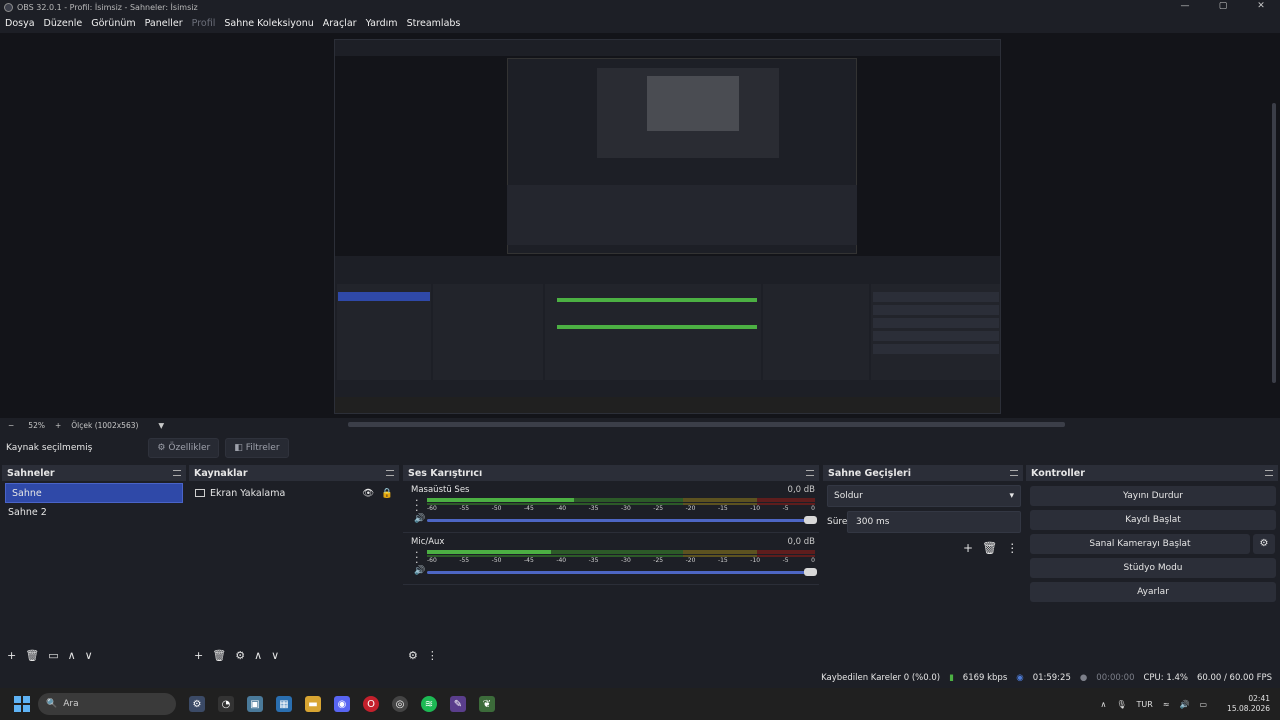 The width and height of the screenshot is (1280, 720). I want to click on meter-ticks: -60 -55 -50 -45 -40 -35 -30 -25 -20 -15 -10 -5 0, so click(621, 560).